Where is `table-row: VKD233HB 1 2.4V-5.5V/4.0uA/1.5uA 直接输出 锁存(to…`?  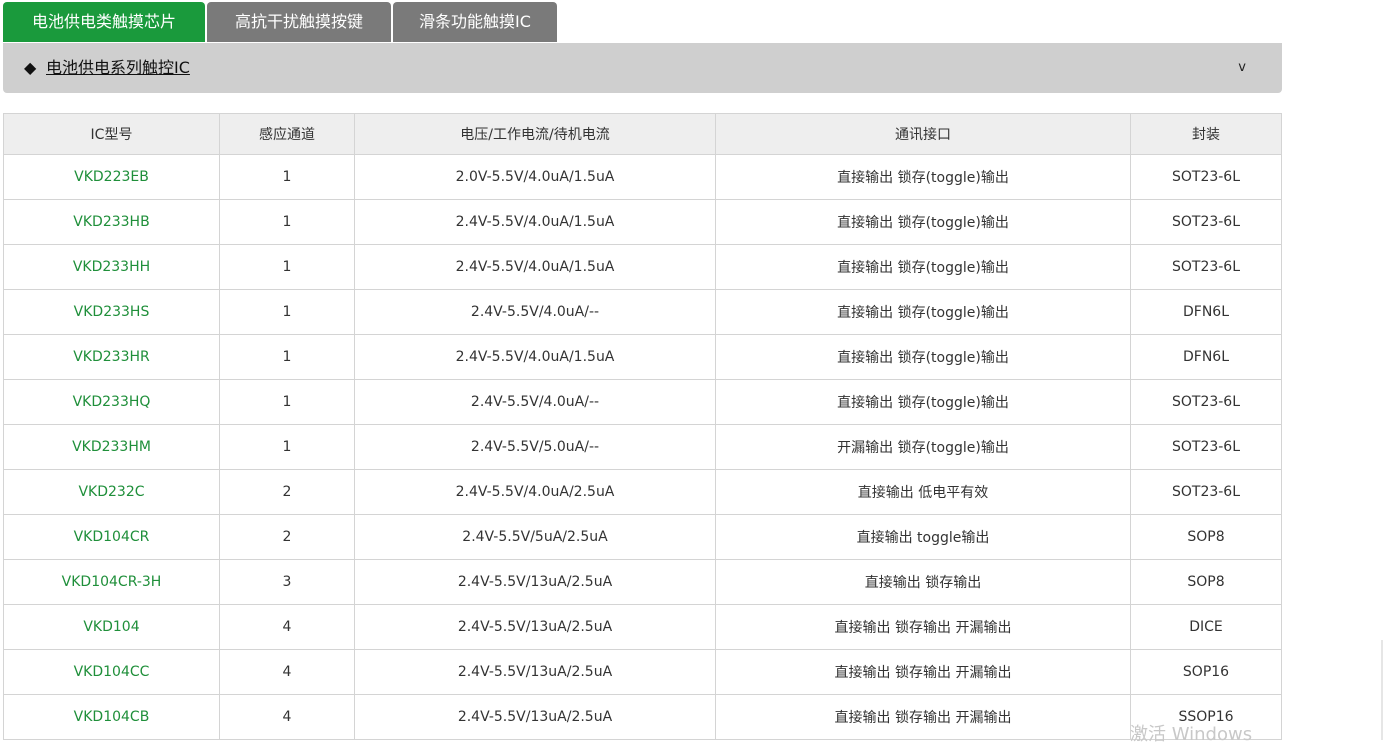
table-row: VKD233HB 1 2.4V-5.5V/4.0uA/1.5uA 直接输出 锁存(to… is located at coordinates (642, 222).